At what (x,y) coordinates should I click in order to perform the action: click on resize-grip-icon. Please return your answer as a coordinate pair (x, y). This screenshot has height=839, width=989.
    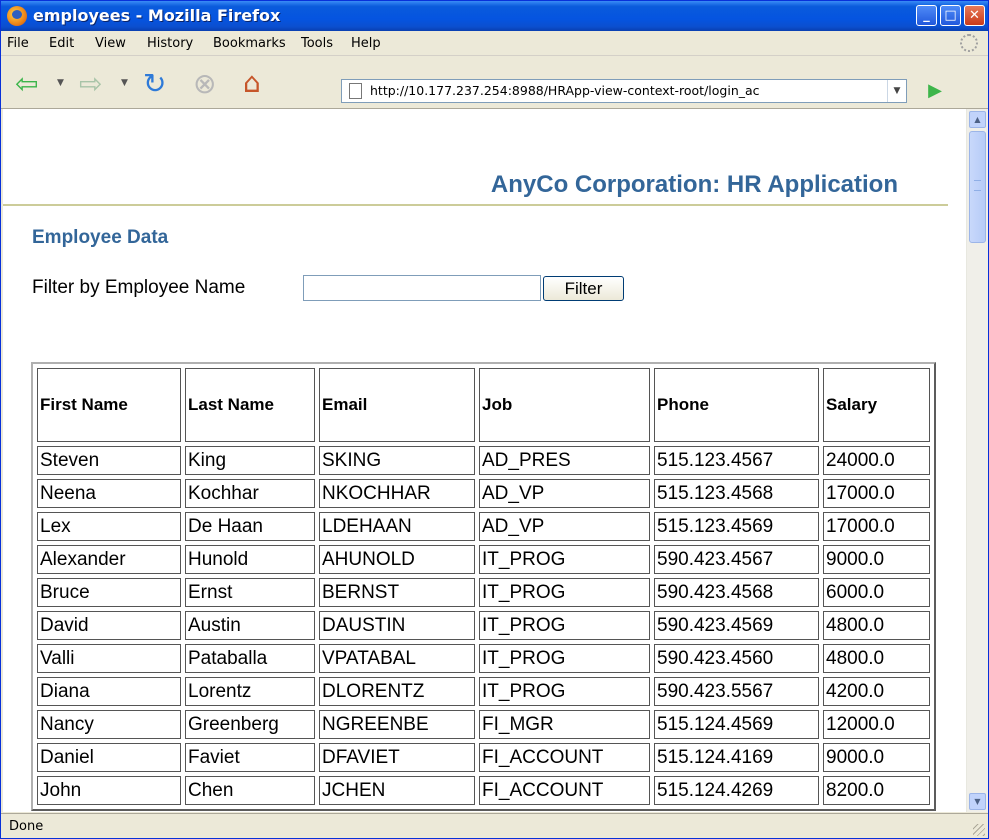
    Looking at the image, I should click on (979, 830).